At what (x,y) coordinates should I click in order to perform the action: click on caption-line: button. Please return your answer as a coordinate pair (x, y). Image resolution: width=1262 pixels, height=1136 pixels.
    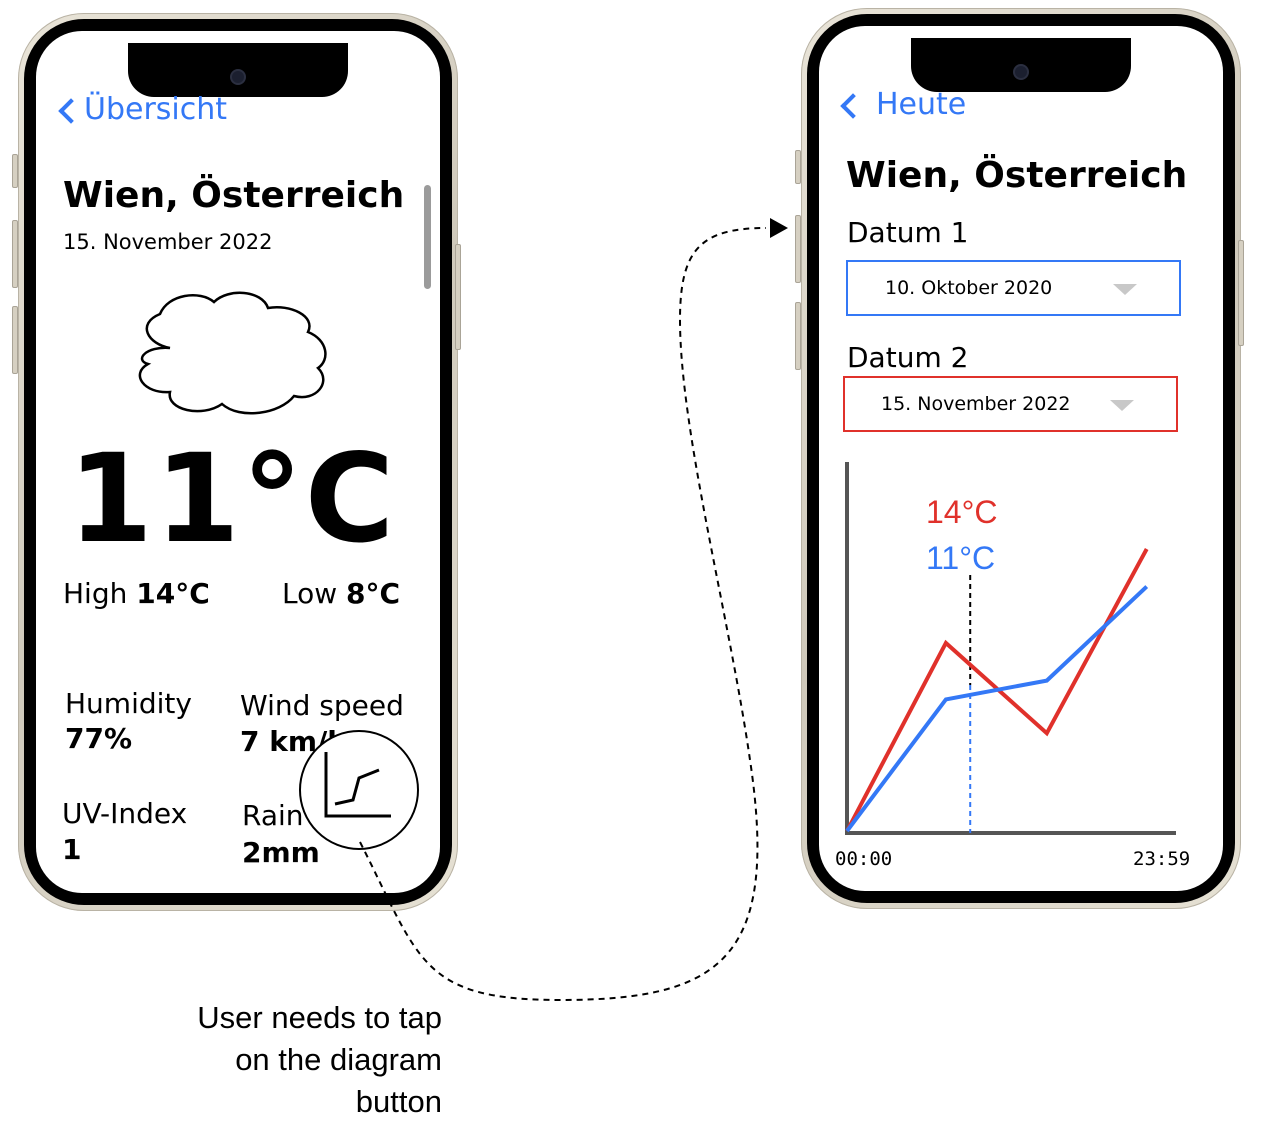
    Looking at the image, I should click on (398, 1101).